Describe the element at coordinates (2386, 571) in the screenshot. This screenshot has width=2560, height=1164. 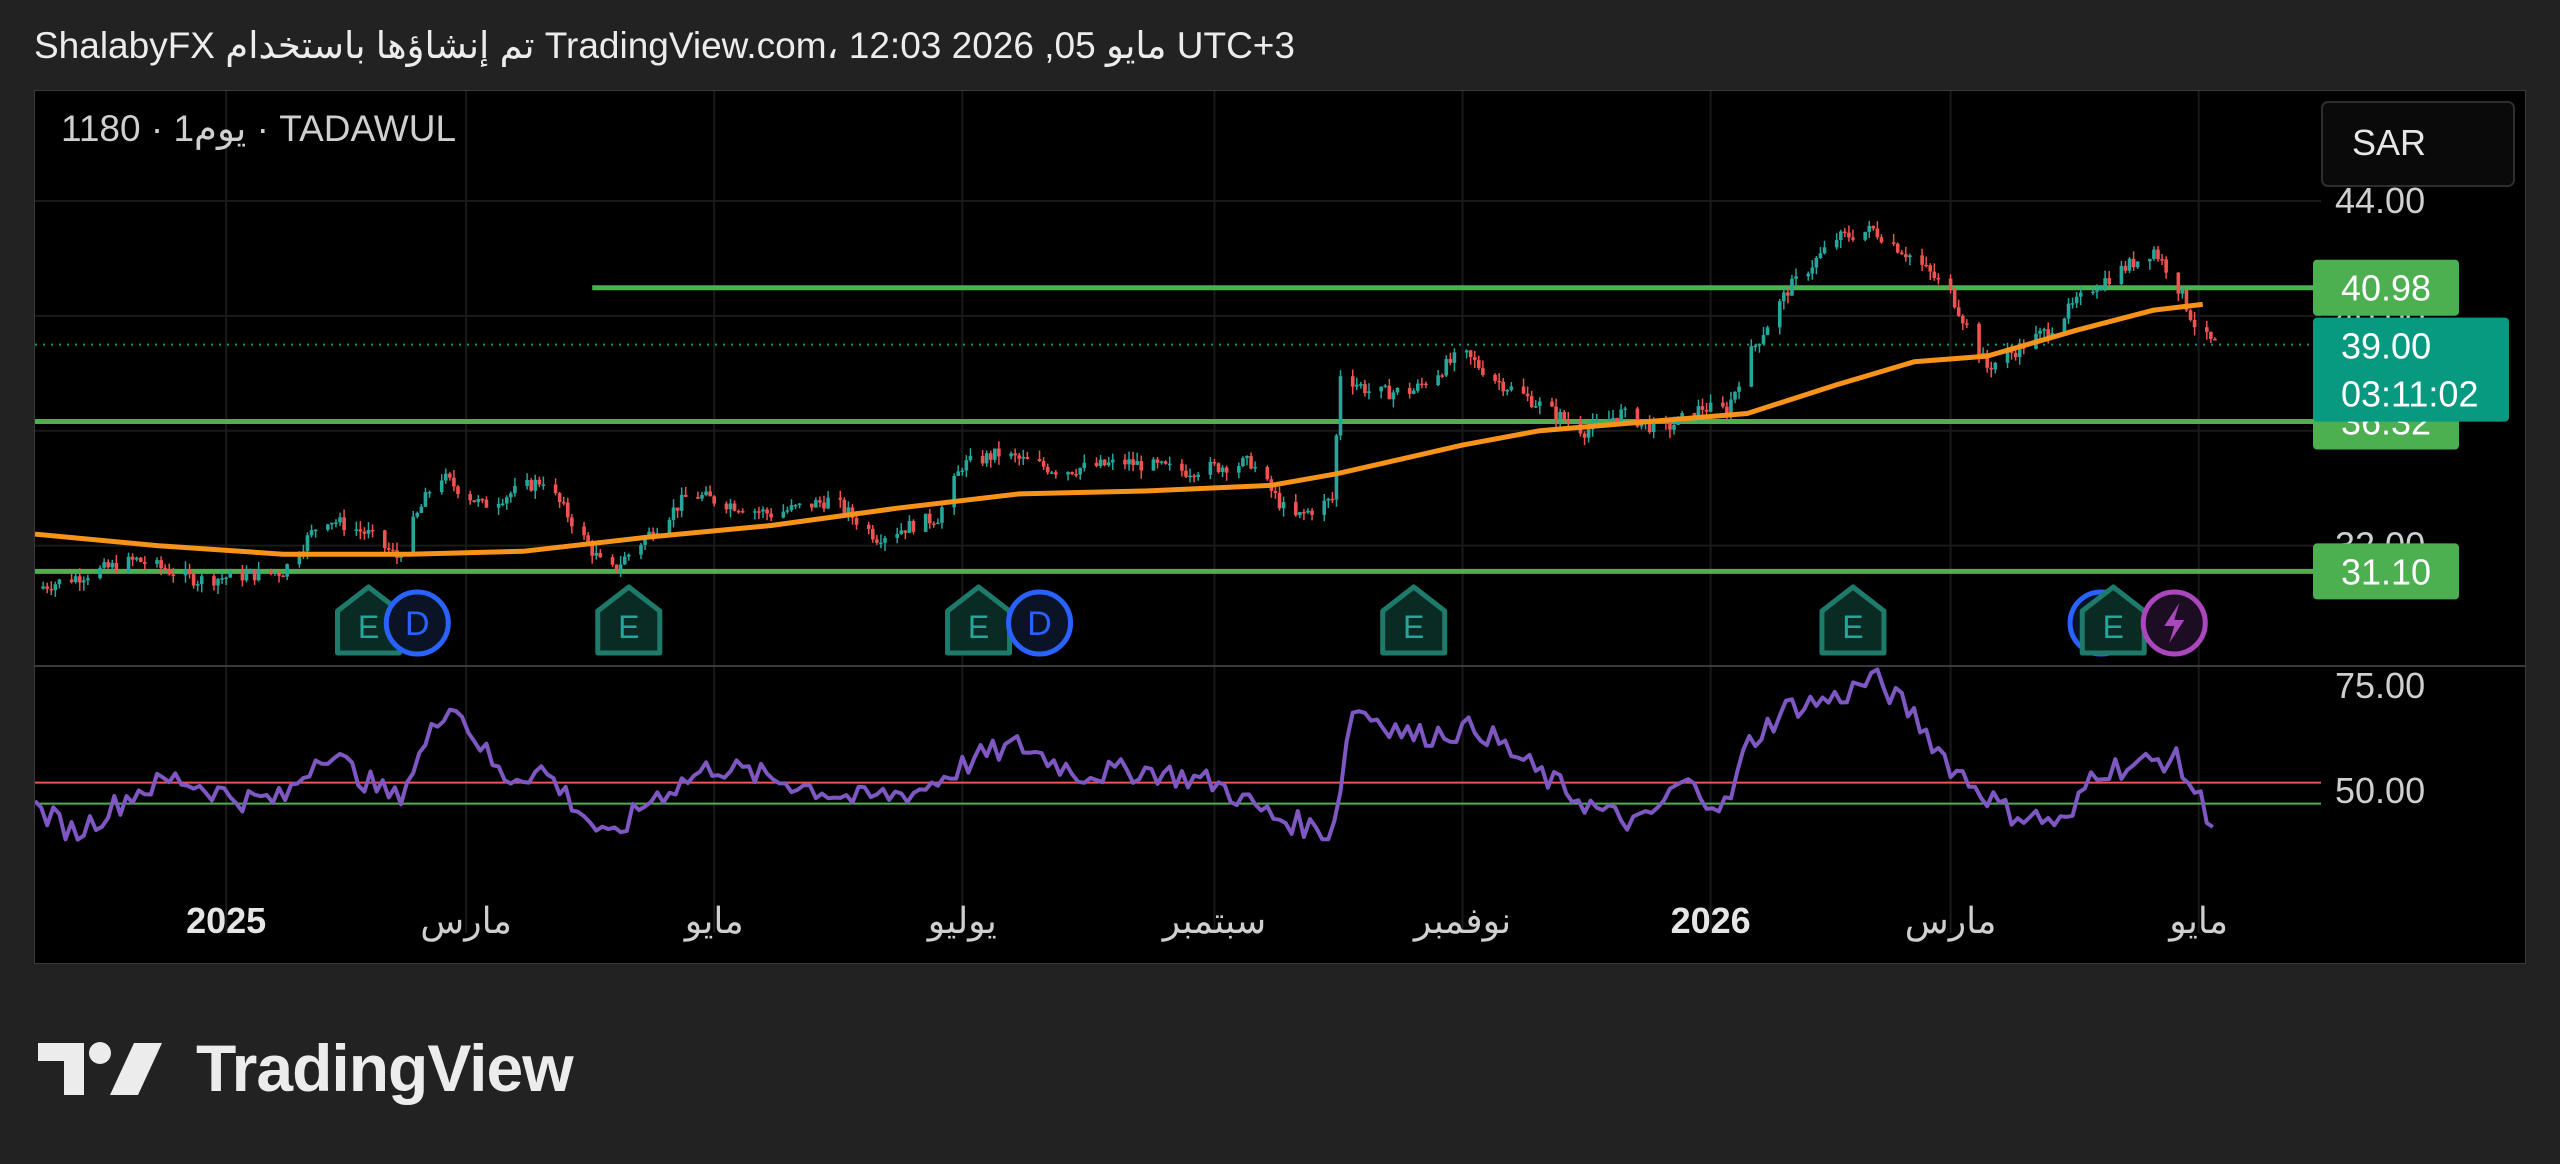
I see `level-price-tag: 31.10` at that location.